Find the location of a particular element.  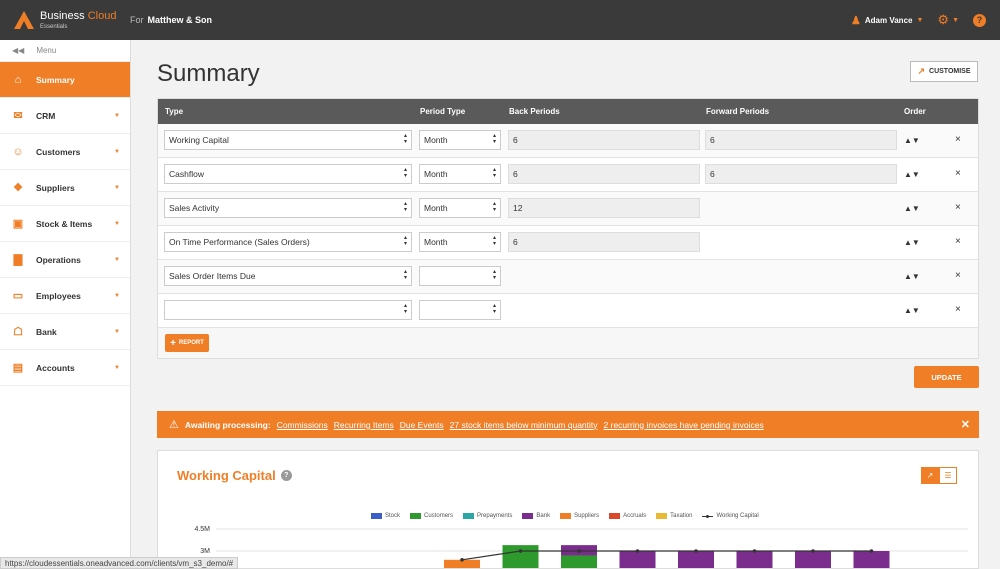

alert-link: Commissions is located at coordinates (302, 425).